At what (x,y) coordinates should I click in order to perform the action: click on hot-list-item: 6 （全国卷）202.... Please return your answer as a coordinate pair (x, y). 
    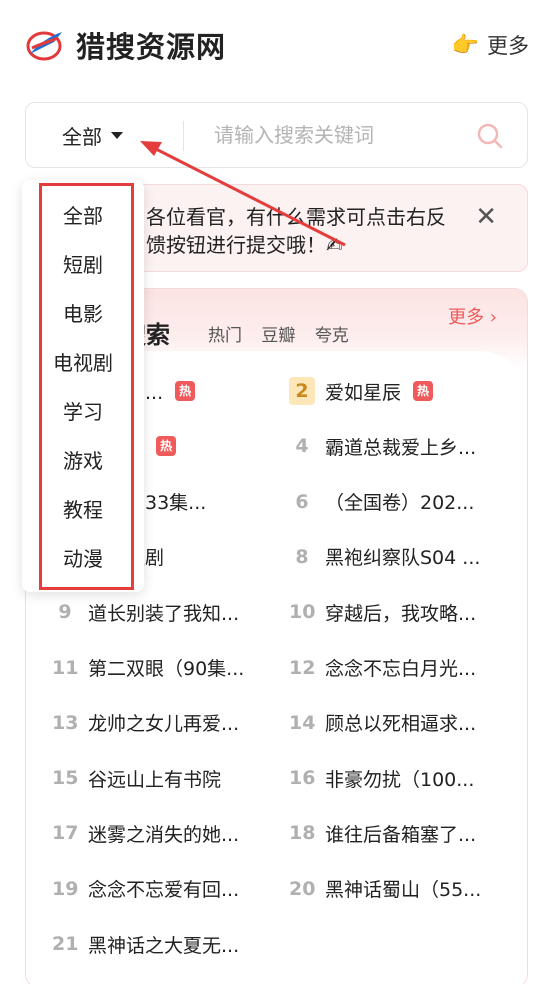
    Looking at the image, I should click on (381, 502).